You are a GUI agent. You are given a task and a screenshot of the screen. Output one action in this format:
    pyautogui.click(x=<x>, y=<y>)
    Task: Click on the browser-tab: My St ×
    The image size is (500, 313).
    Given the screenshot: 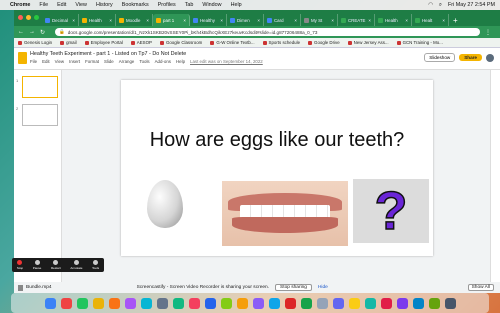 What is the action you would take?
    pyautogui.click(x=319, y=20)
    